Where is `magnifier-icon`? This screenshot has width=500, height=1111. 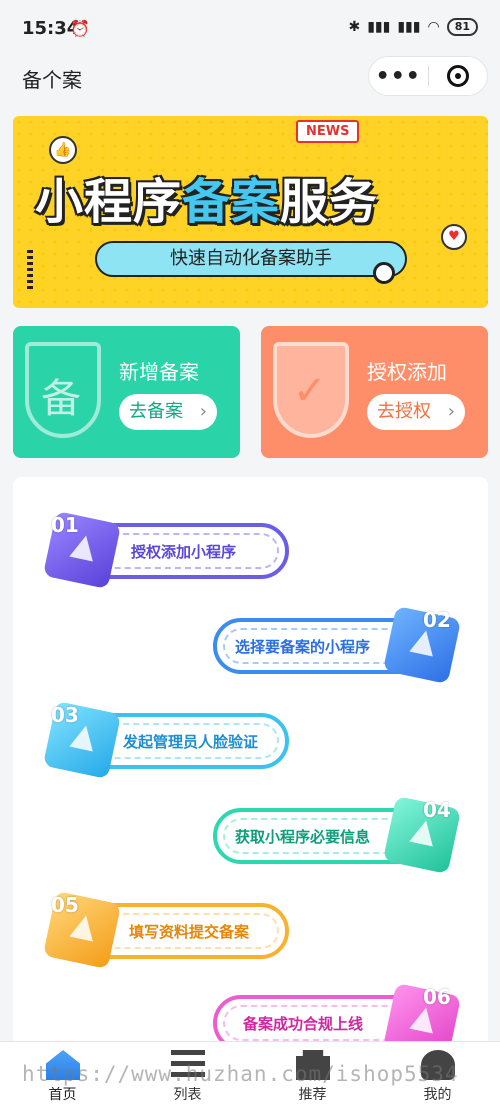
magnifier-icon is located at coordinates (384, 273).